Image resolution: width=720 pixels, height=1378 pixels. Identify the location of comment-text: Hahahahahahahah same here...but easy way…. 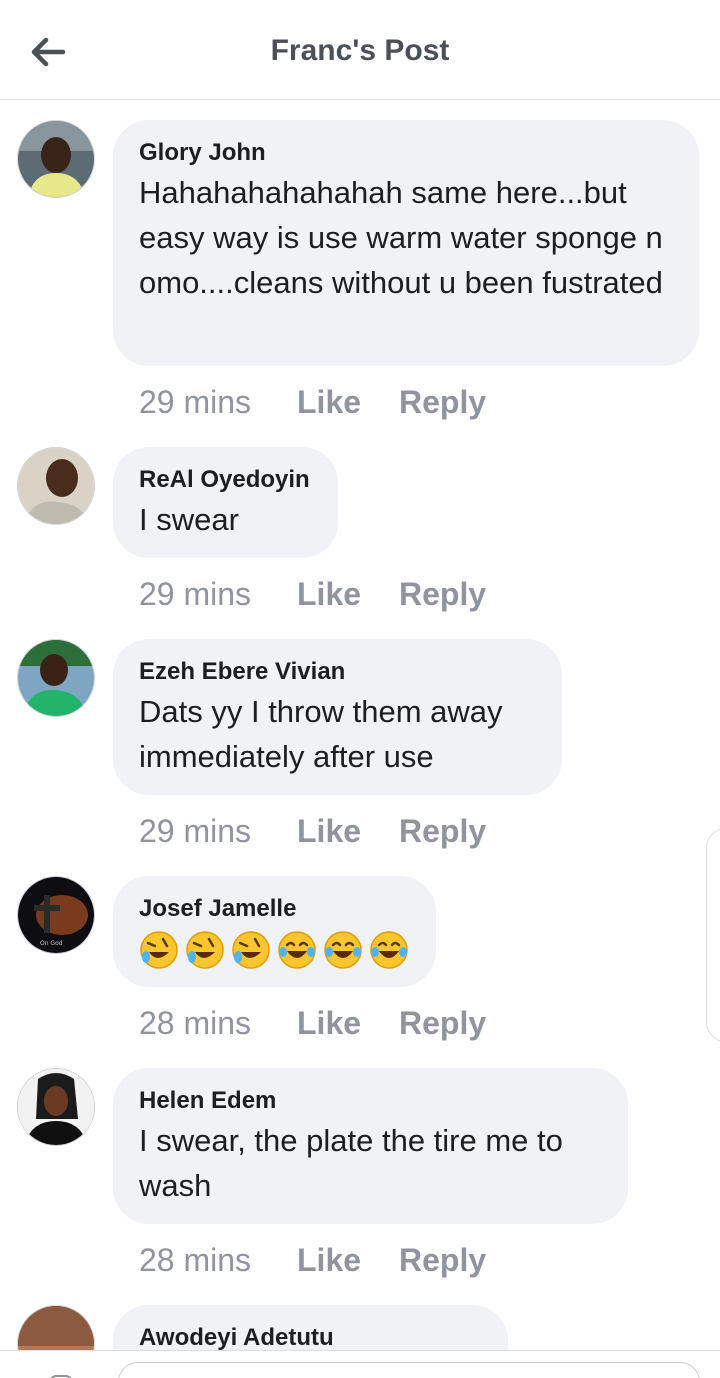
(401, 237).